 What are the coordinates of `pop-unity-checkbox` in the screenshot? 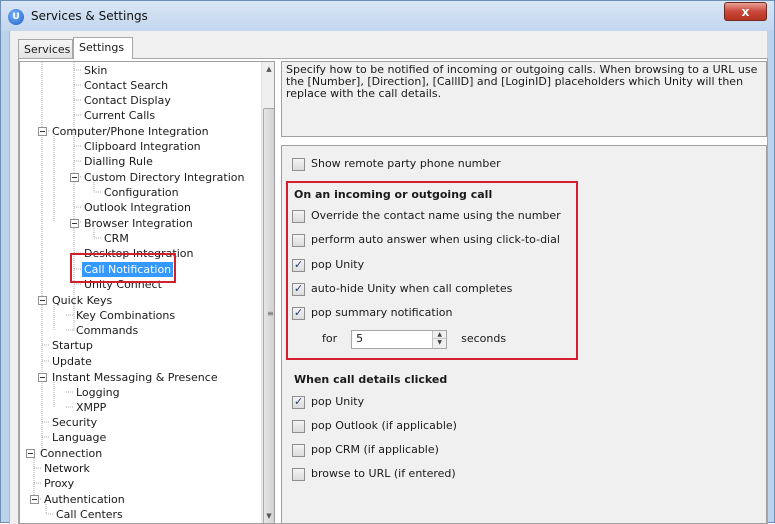 It's located at (298, 265).